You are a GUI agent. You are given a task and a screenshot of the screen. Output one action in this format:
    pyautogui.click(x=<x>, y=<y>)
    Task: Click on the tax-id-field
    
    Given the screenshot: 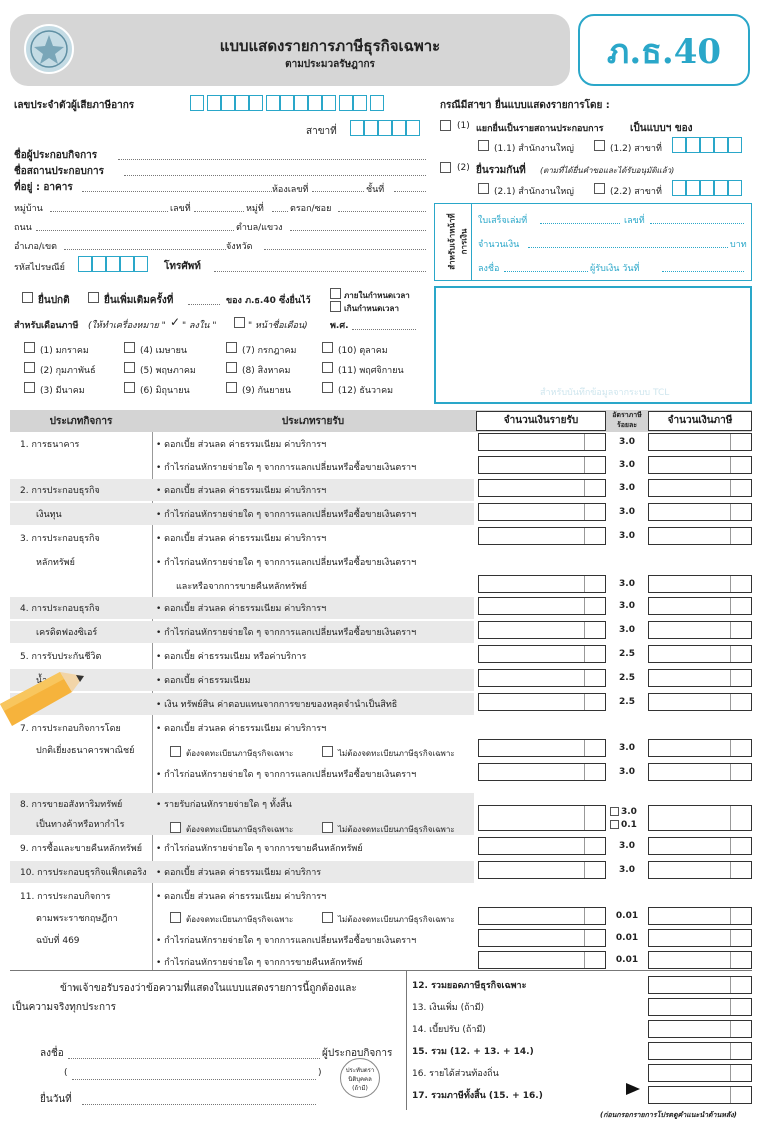 What is the action you would take?
    pyautogui.click(x=287, y=103)
    